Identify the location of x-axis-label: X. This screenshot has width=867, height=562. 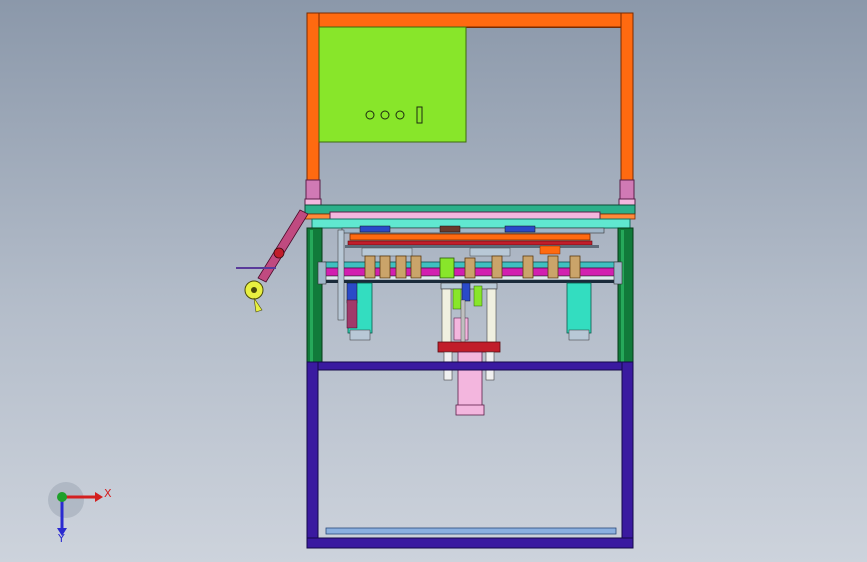
(108, 493).